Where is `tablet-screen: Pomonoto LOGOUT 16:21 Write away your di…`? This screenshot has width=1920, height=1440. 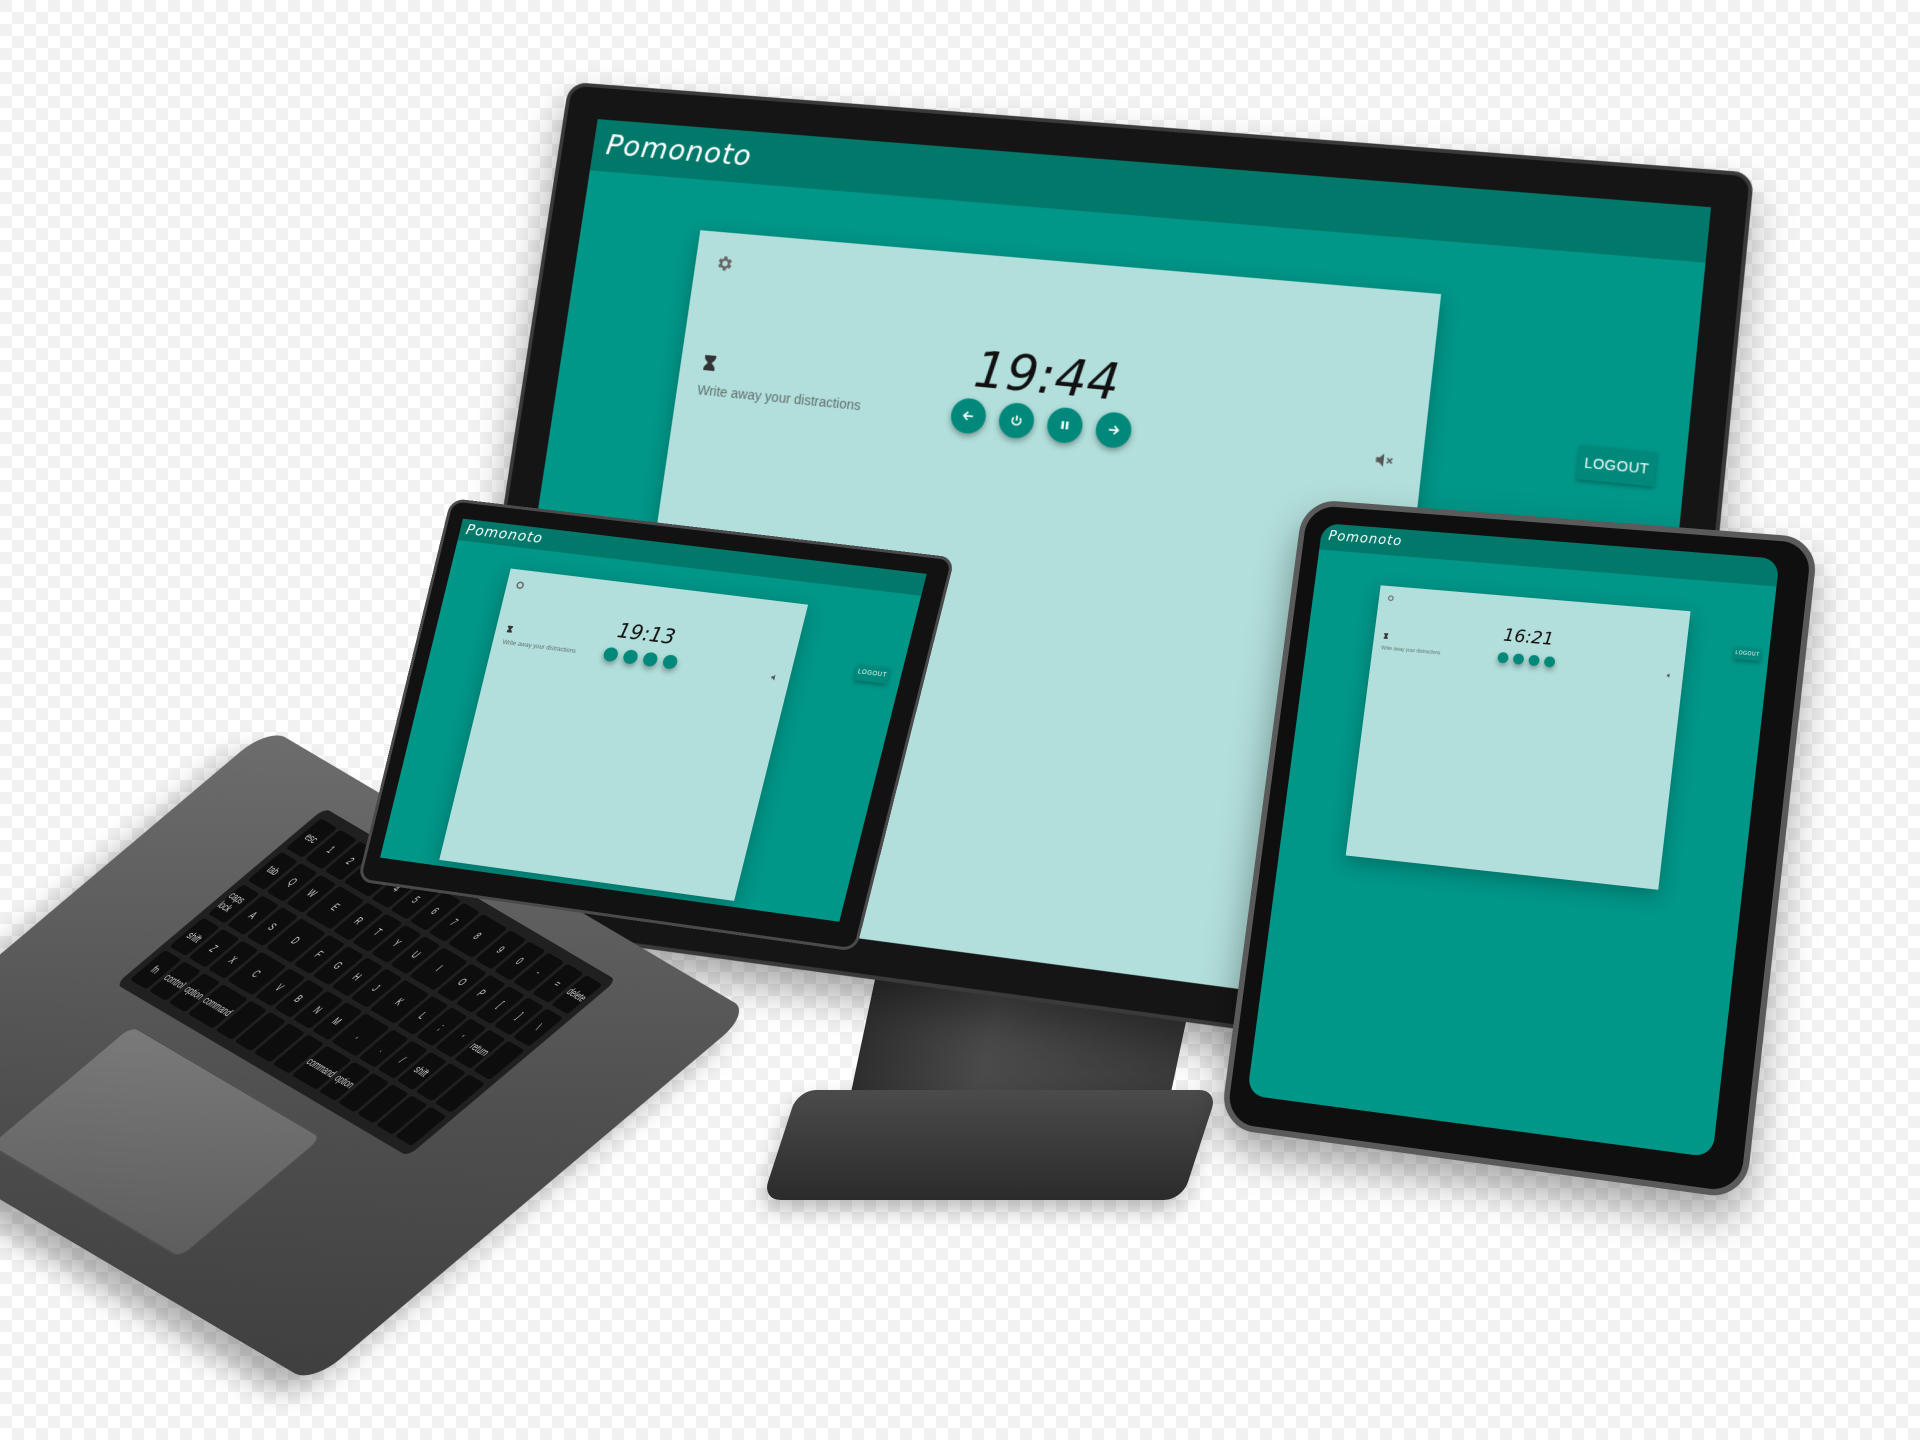
tablet-screen: Pomonoto LOGOUT 16:21 Write away your di… is located at coordinates (1513, 840).